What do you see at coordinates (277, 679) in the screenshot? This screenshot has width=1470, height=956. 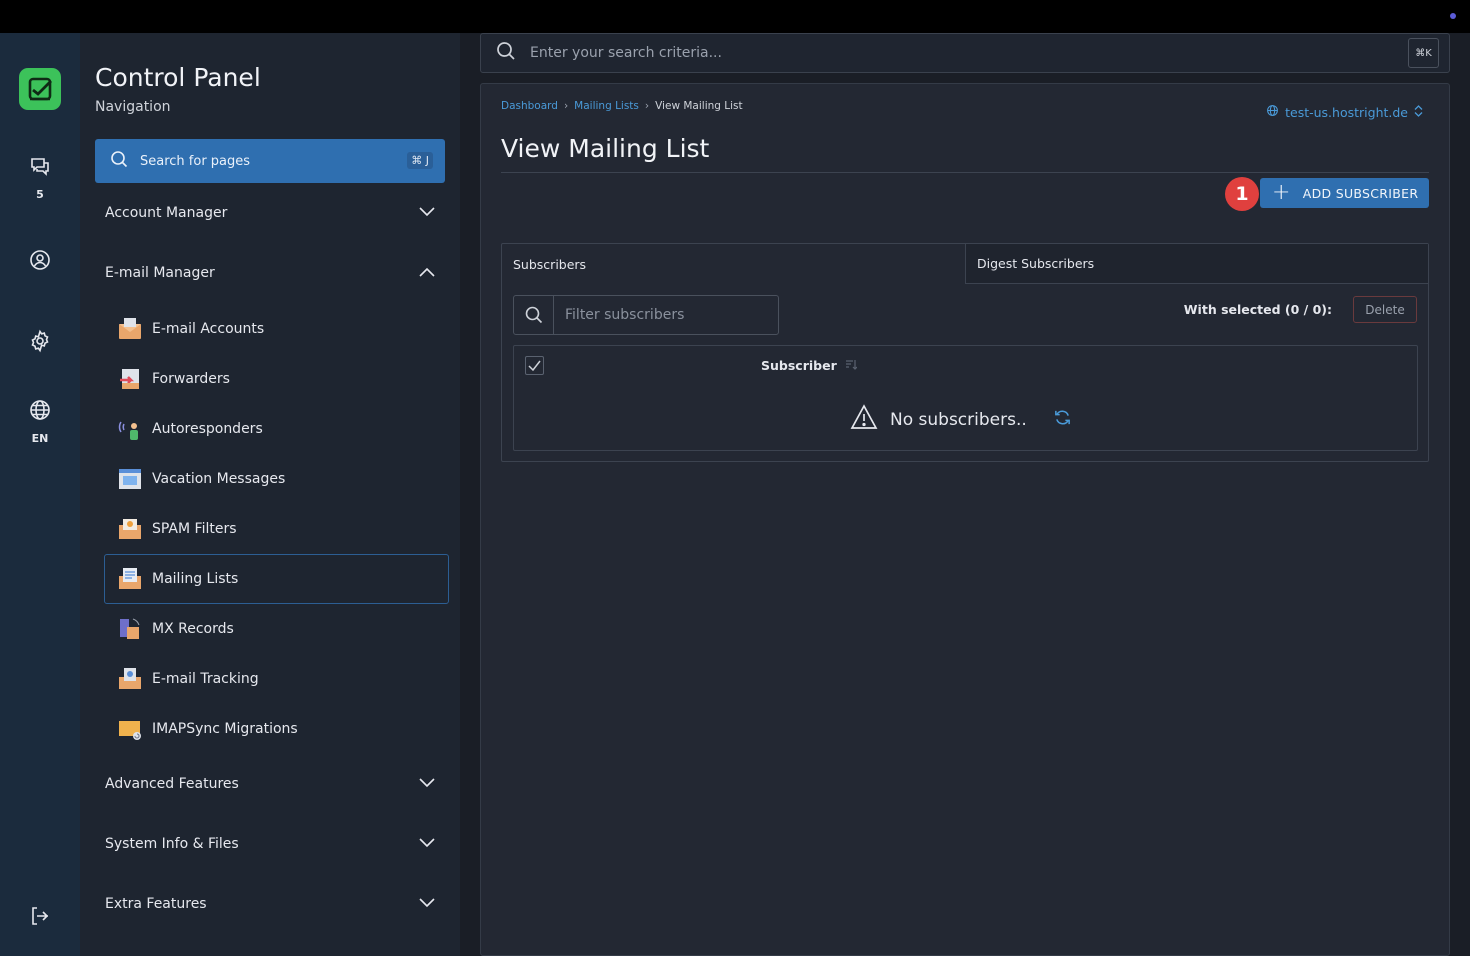 I see `sidebar-item-email-tracking: E-mail Tracking` at bounding box center [277, 679].